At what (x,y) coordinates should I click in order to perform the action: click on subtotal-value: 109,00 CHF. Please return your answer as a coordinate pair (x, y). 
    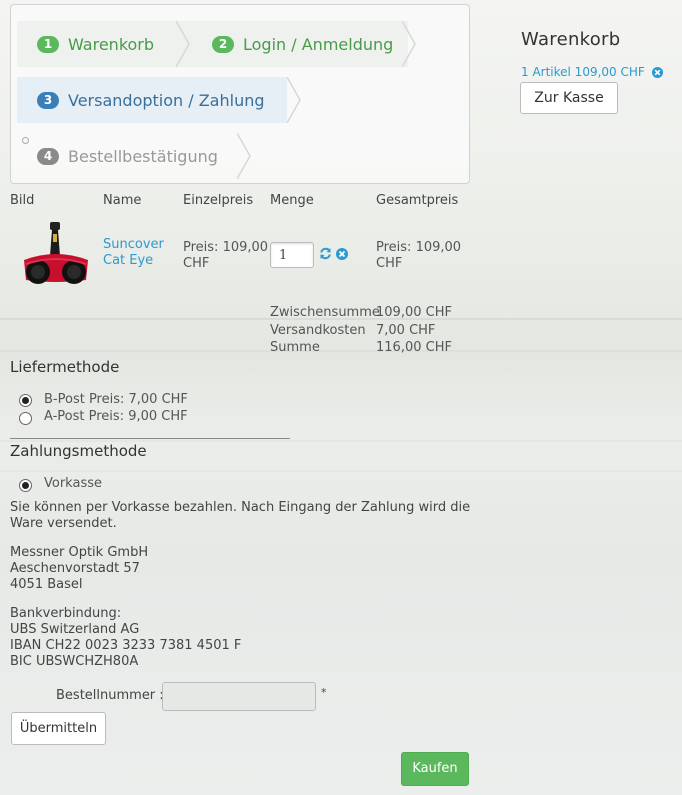
    Looking at the image, I should click on (414, 312).